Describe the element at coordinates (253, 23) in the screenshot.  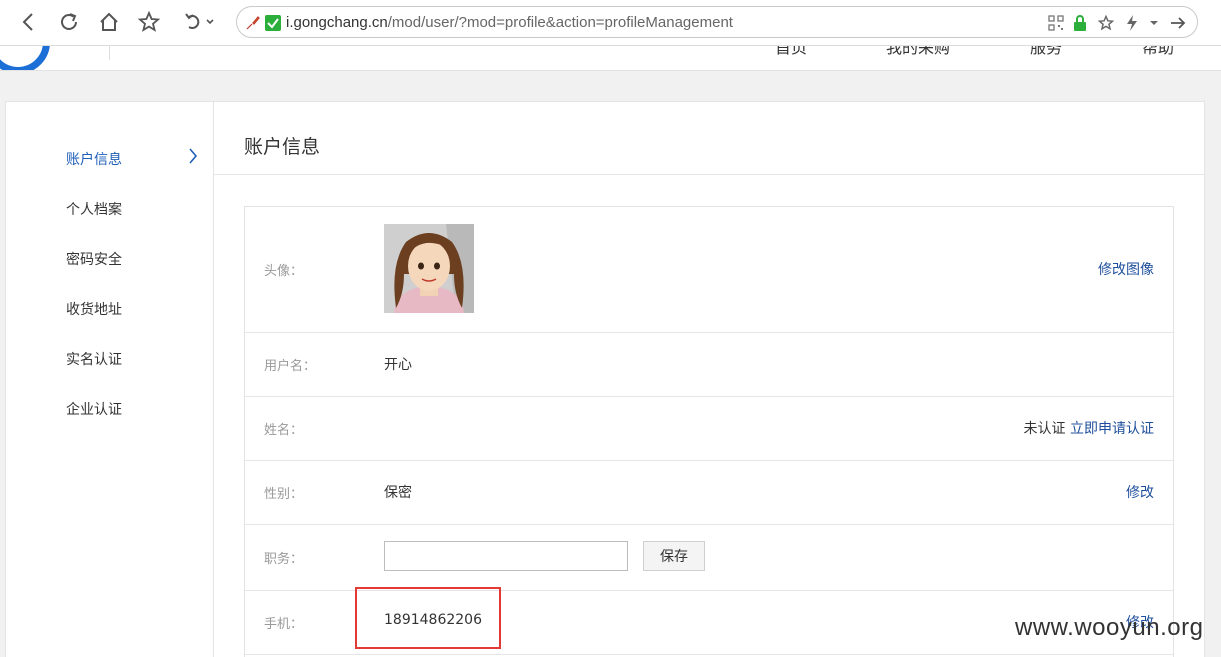
I see `rocket-icon` at that location.